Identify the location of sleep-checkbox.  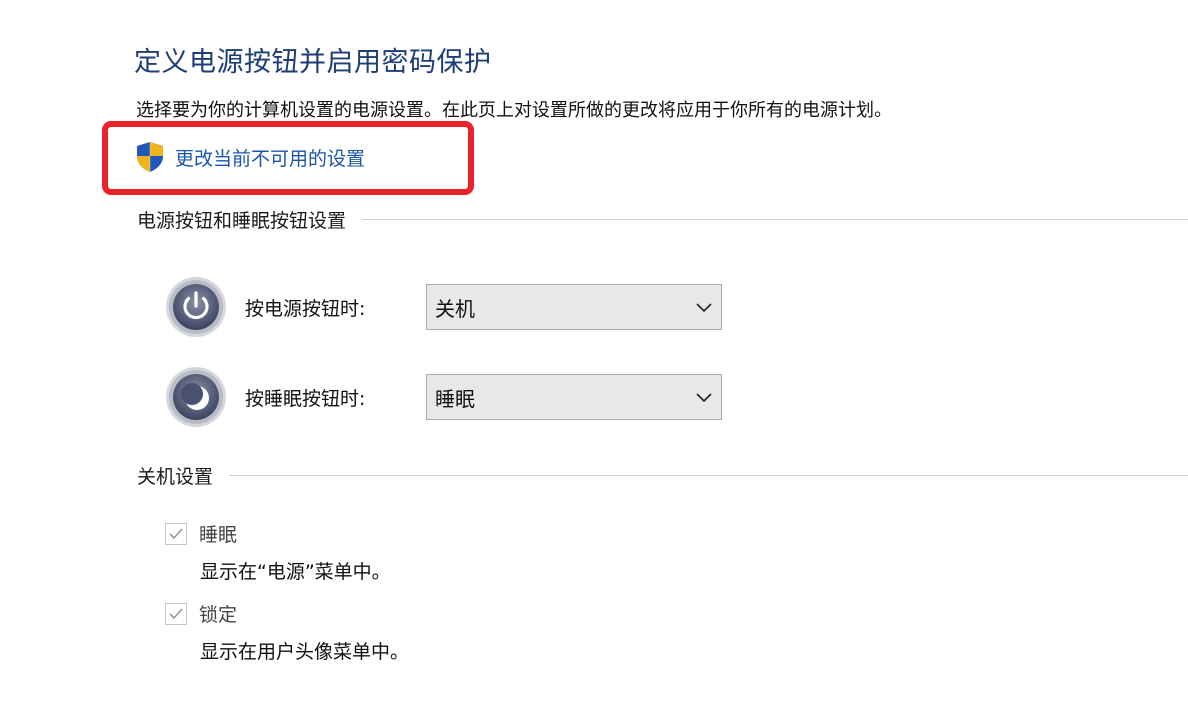
(176, 533).